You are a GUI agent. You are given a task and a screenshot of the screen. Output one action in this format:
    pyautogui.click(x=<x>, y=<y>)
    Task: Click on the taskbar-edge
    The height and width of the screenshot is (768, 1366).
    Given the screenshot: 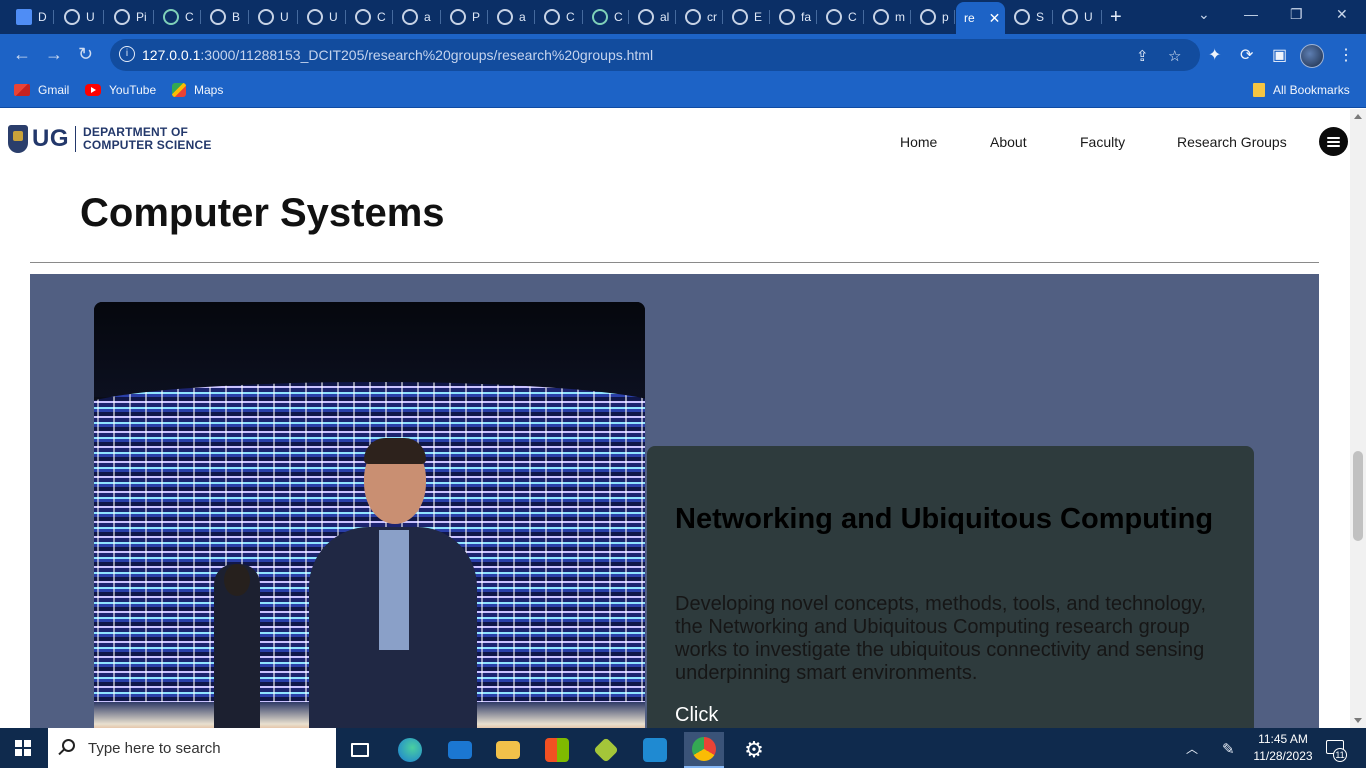 What is the action you would take?
    pyautogui.click(x=410, y=750)
    